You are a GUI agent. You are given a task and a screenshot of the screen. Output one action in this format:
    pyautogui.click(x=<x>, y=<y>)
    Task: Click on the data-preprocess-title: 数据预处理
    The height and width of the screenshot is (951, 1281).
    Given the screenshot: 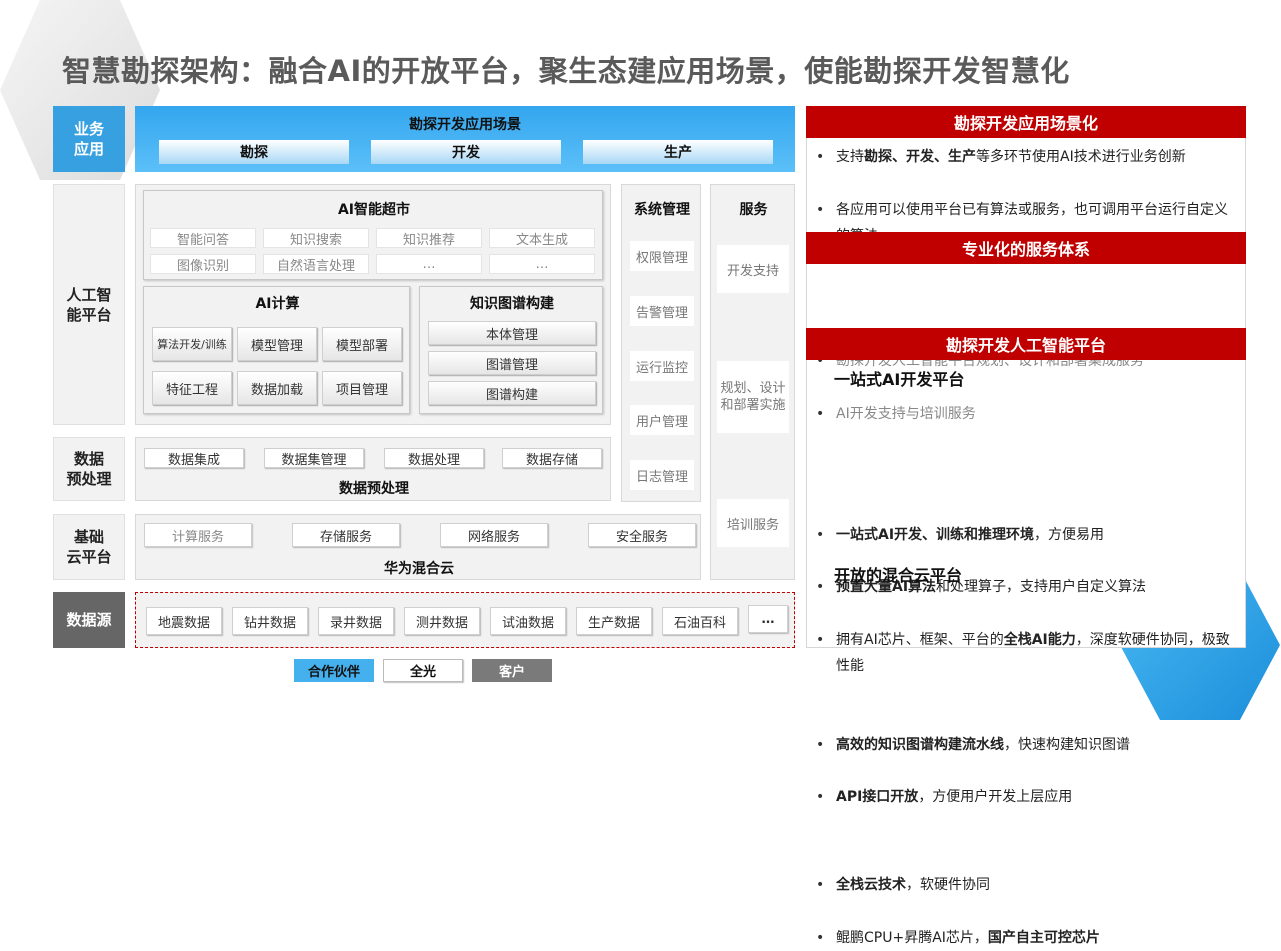 What is the action you would take?
    pyautogui.click(x=374, y=489)
    